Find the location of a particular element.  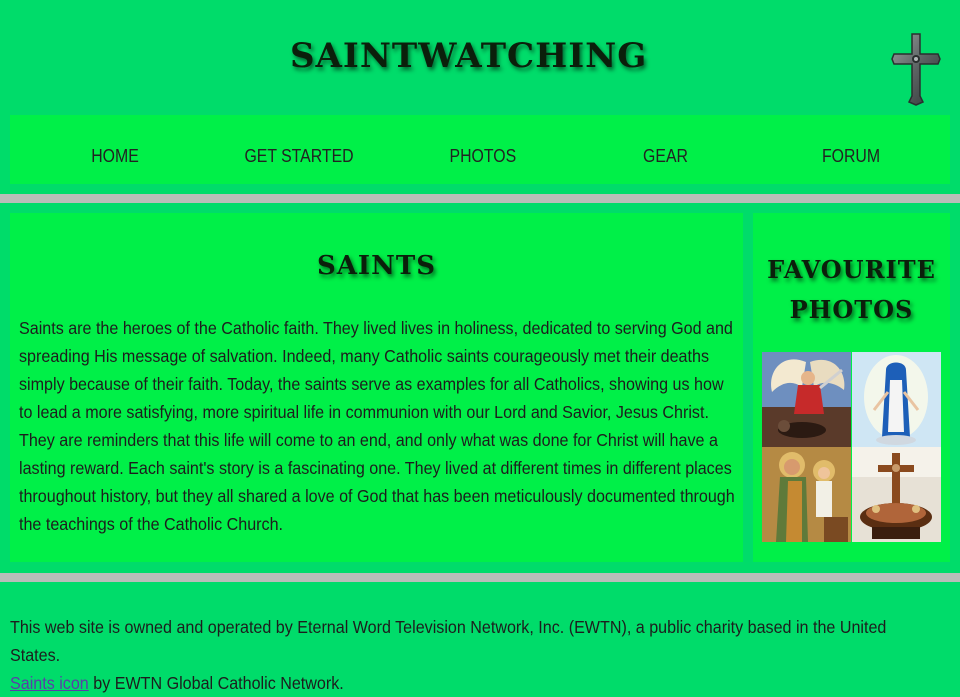

sidebar: FAVOURITE PHOTOS is located at coordinates (851, 387).